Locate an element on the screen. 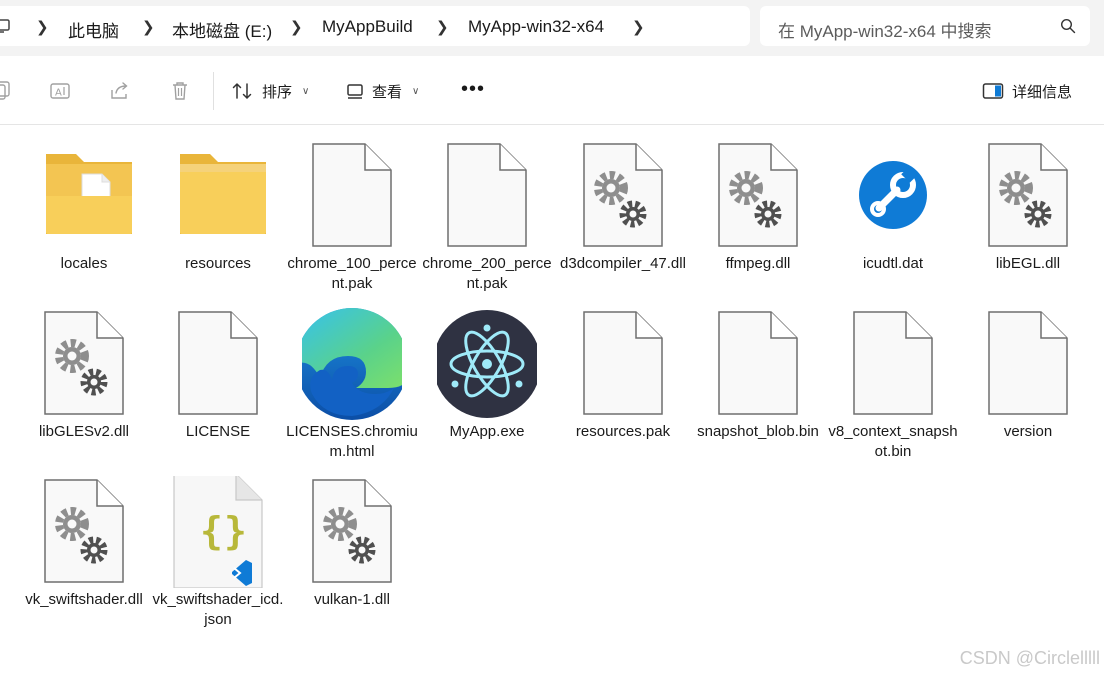 The image size is (1104, 677). folder-with-doc-icon is located at coordinates (89, 194).